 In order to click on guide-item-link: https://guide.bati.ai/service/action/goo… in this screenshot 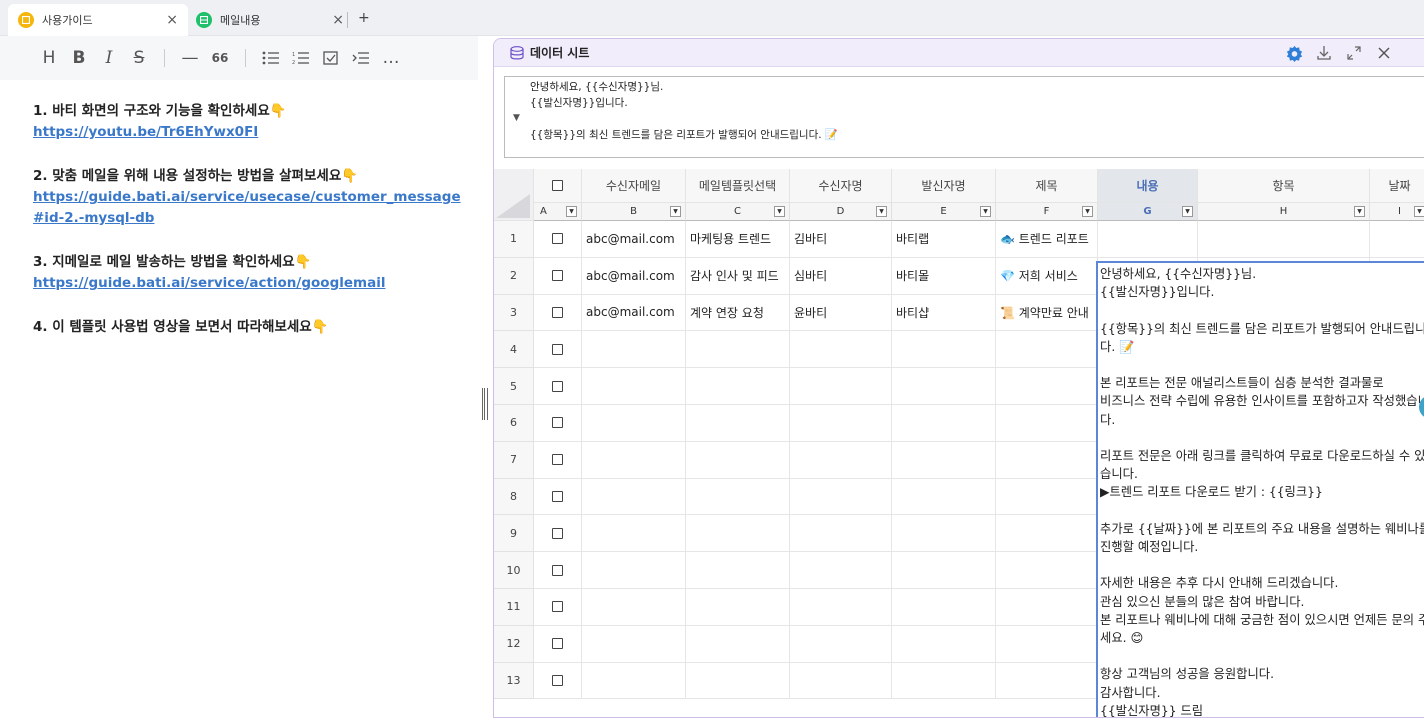, I will do `click(248, 283)`.